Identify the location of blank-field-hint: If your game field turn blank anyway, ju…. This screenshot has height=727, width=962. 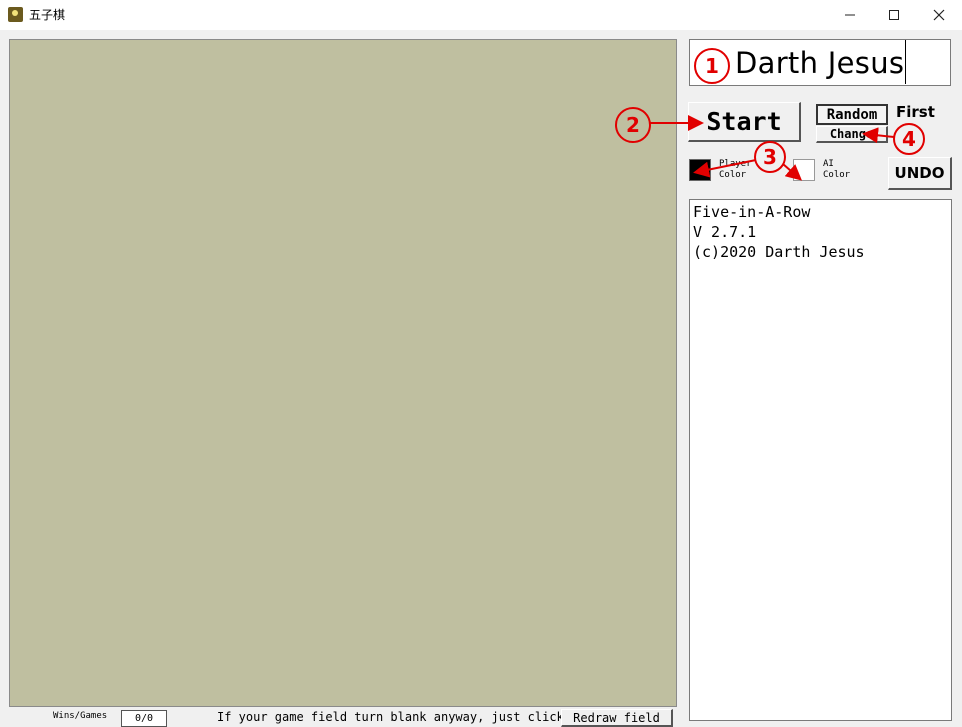
(390, 717).